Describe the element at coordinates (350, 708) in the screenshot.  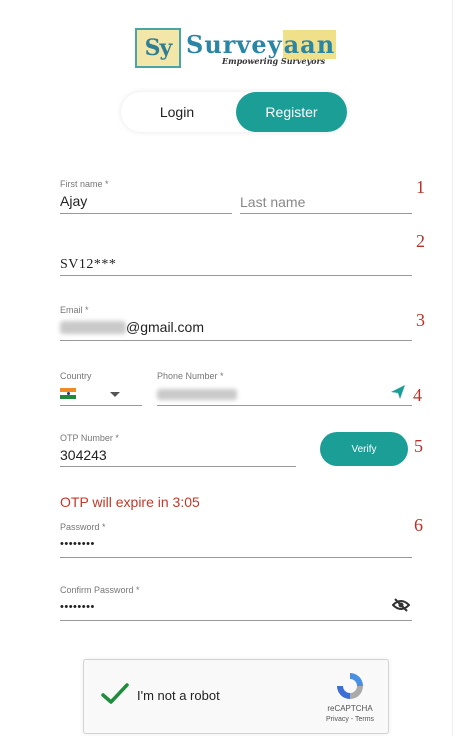
I see `recaptcha-brand: reCAPTCHA` at that location.